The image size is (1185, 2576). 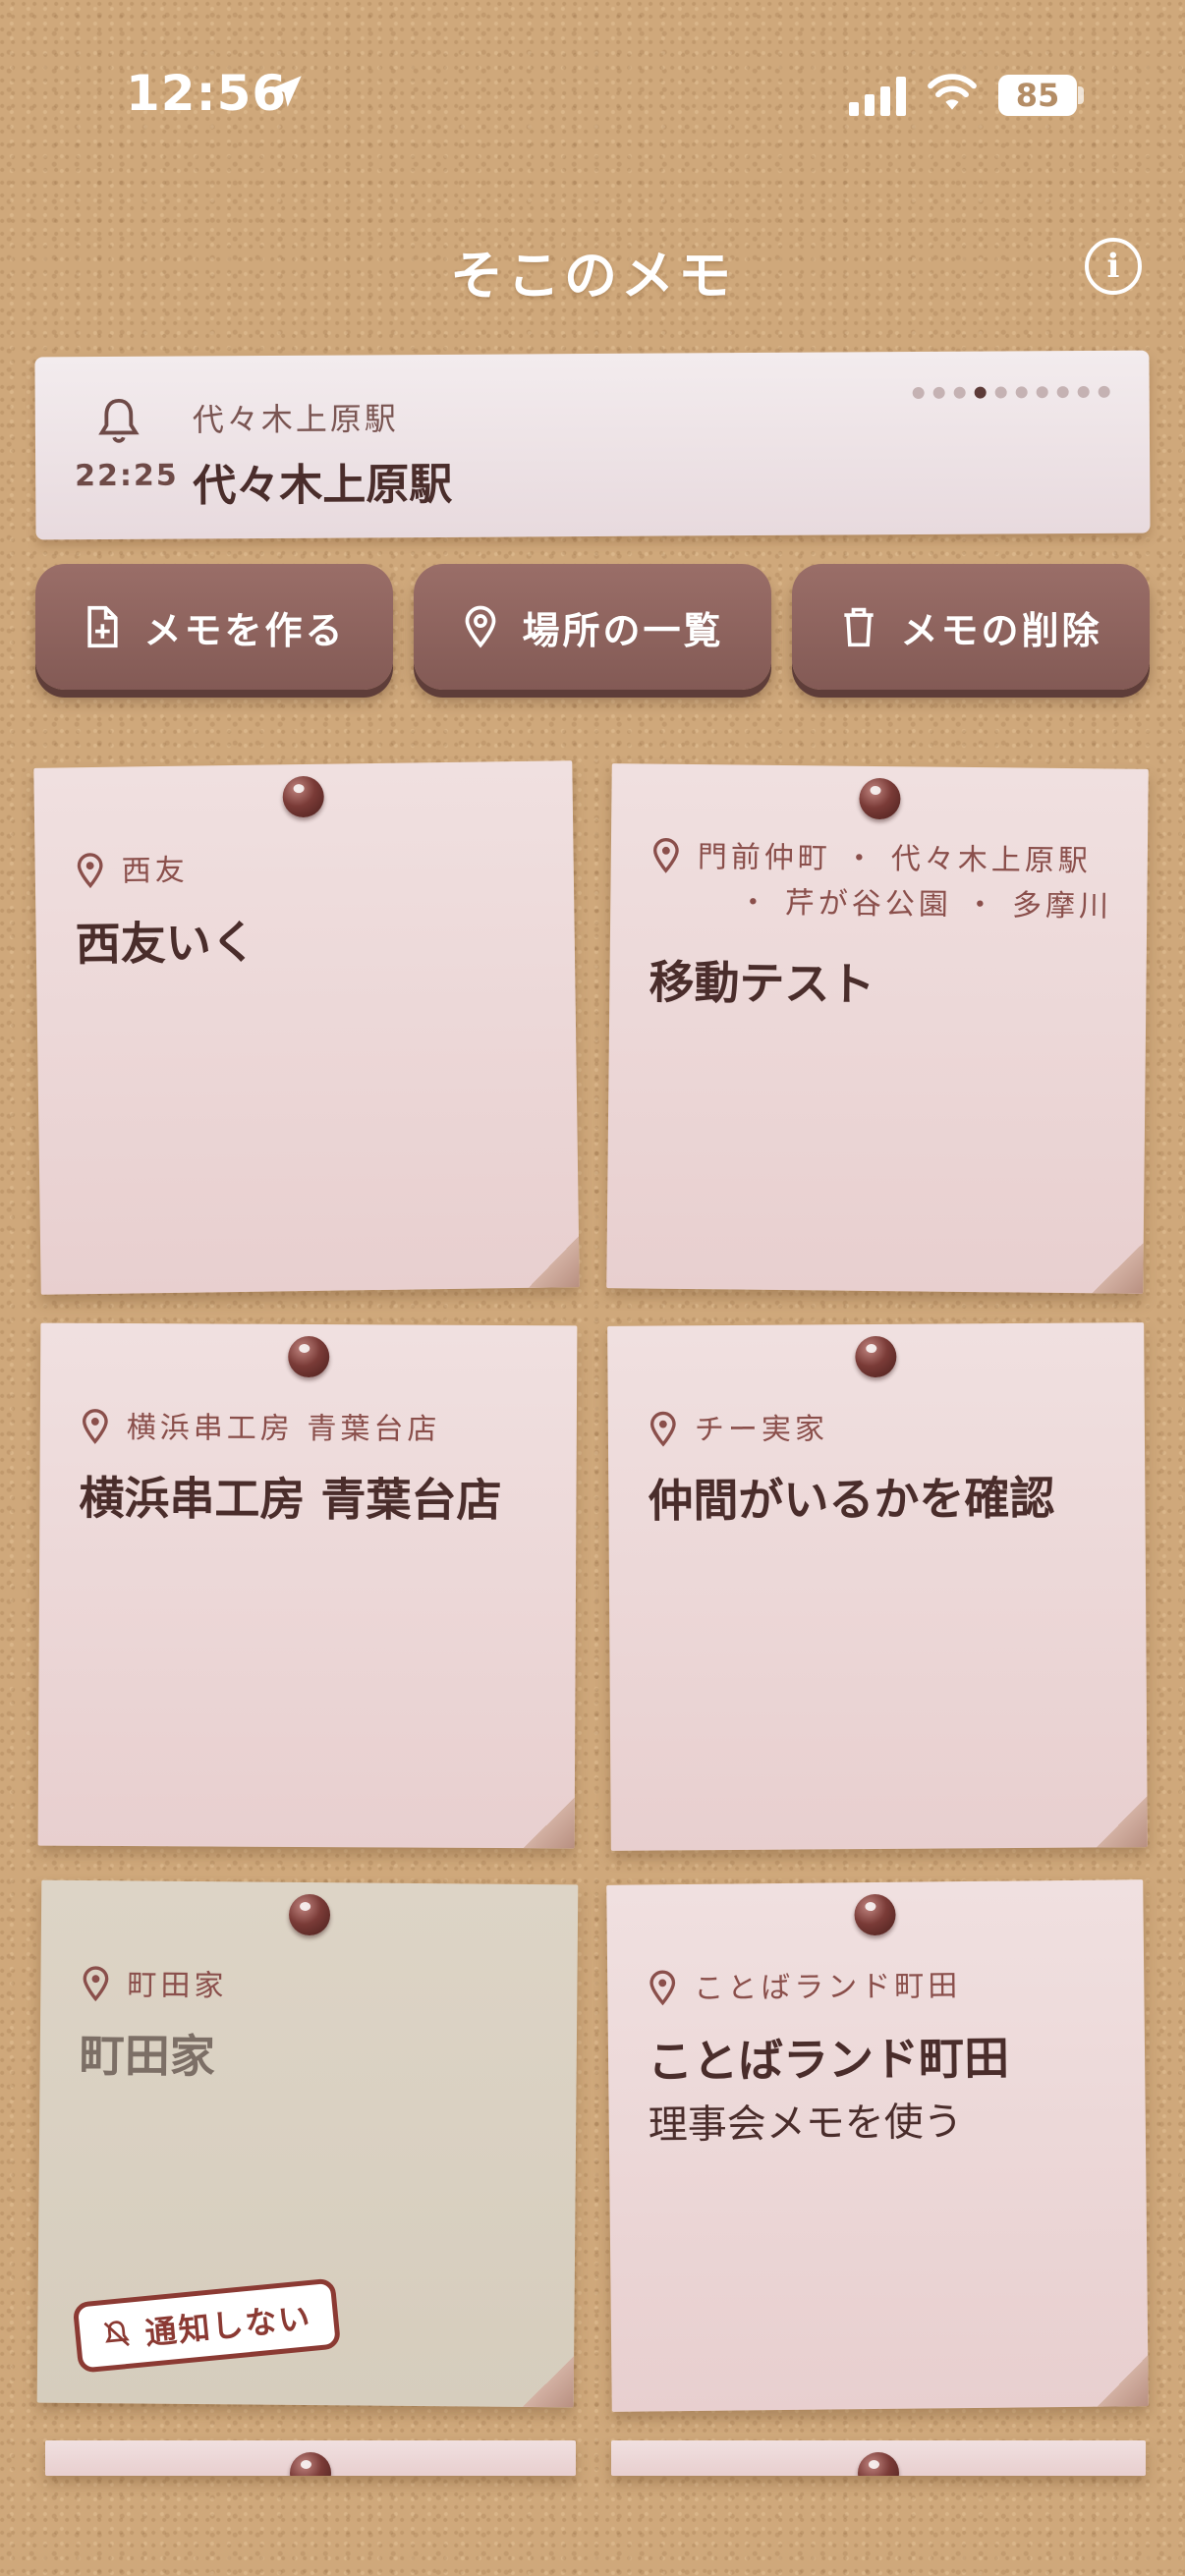 What do you see at coordinates (878, 1586) in the screenshot?
I see `memo-card: チー実家 仲間がいるかを確認` at bounding box center [878, 1586].